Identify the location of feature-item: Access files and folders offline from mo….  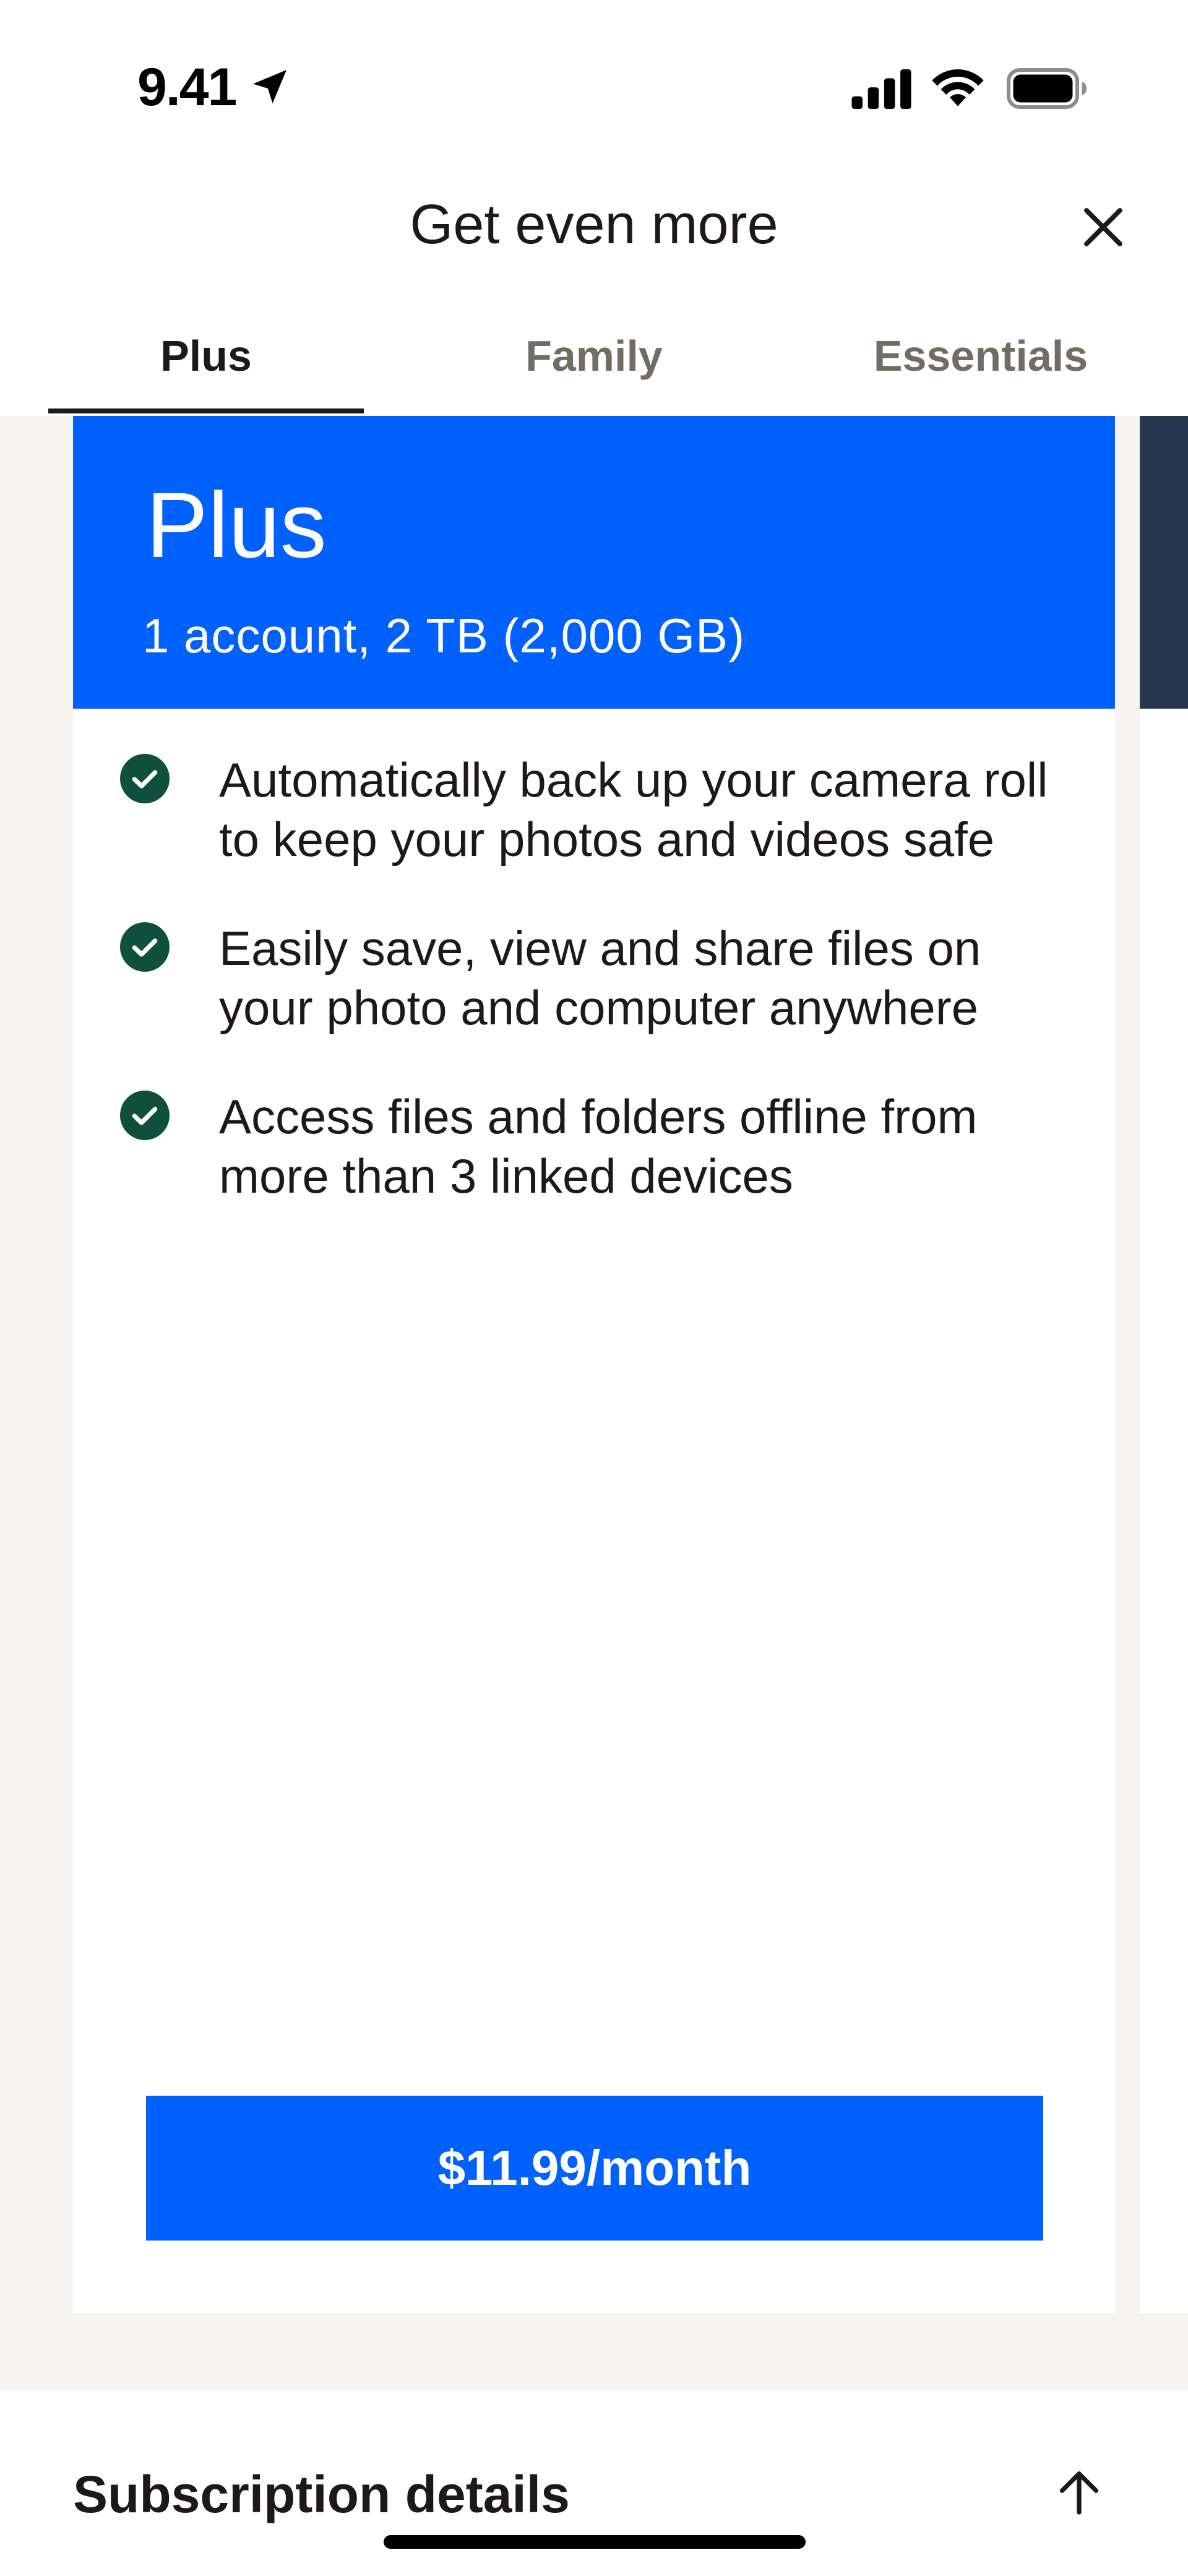
(594, 1146).